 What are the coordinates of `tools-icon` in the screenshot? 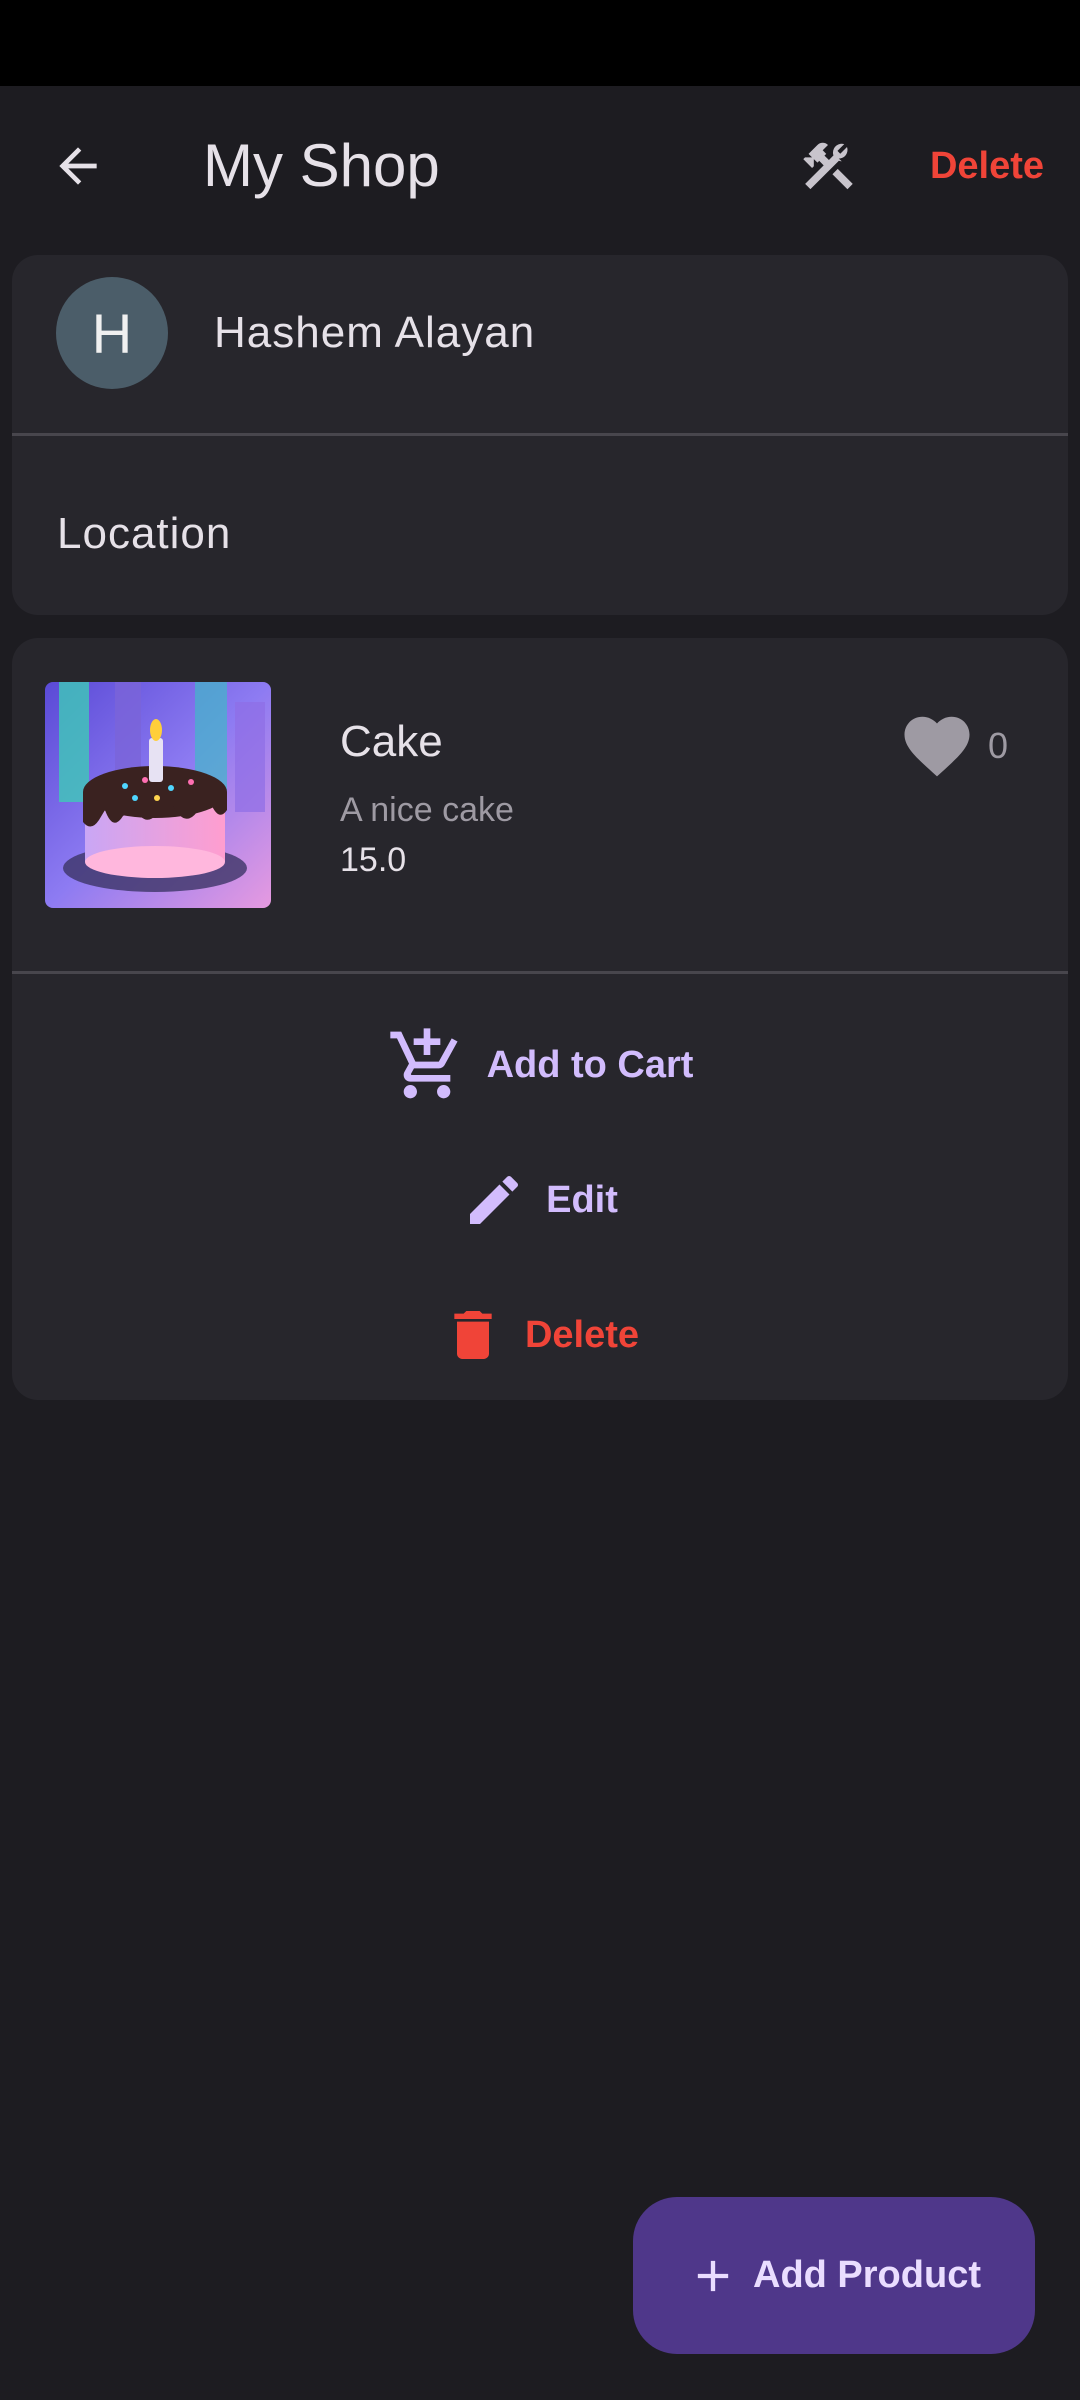 It's located at (828, 166).